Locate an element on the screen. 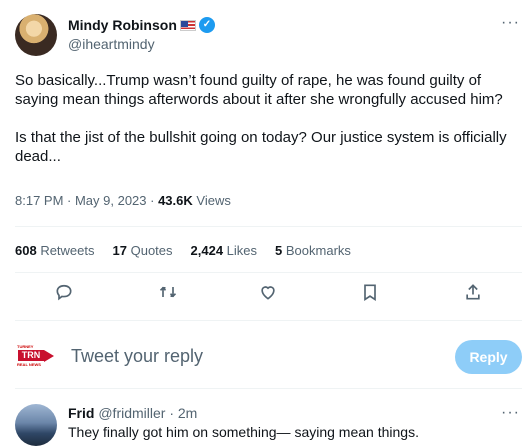 The image size is (532, 446). verified-badge-icon: ✓ is located at coordinates (206, 25).